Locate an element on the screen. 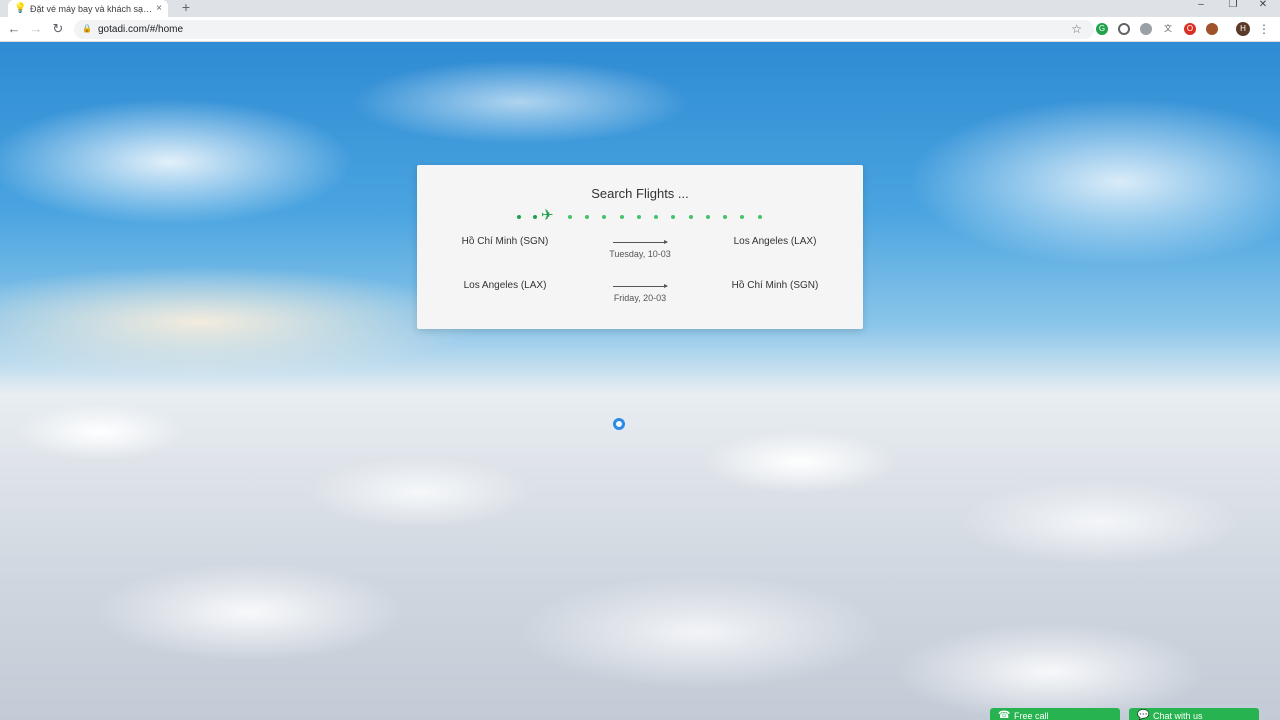 This screenshot has height=720, width=1280. phone-icon: ☎ is located at coordinates (1004, 715).